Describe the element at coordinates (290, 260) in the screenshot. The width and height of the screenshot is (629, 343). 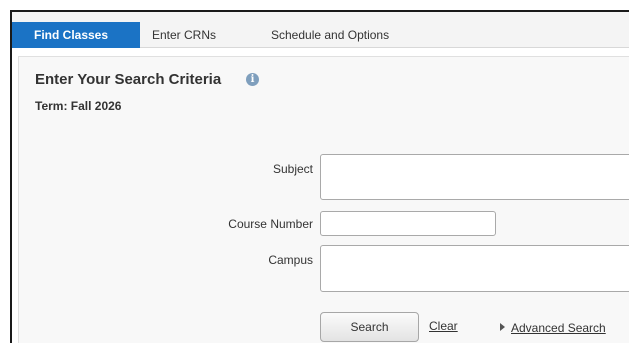
I see `campus-label: Campus` at that location.